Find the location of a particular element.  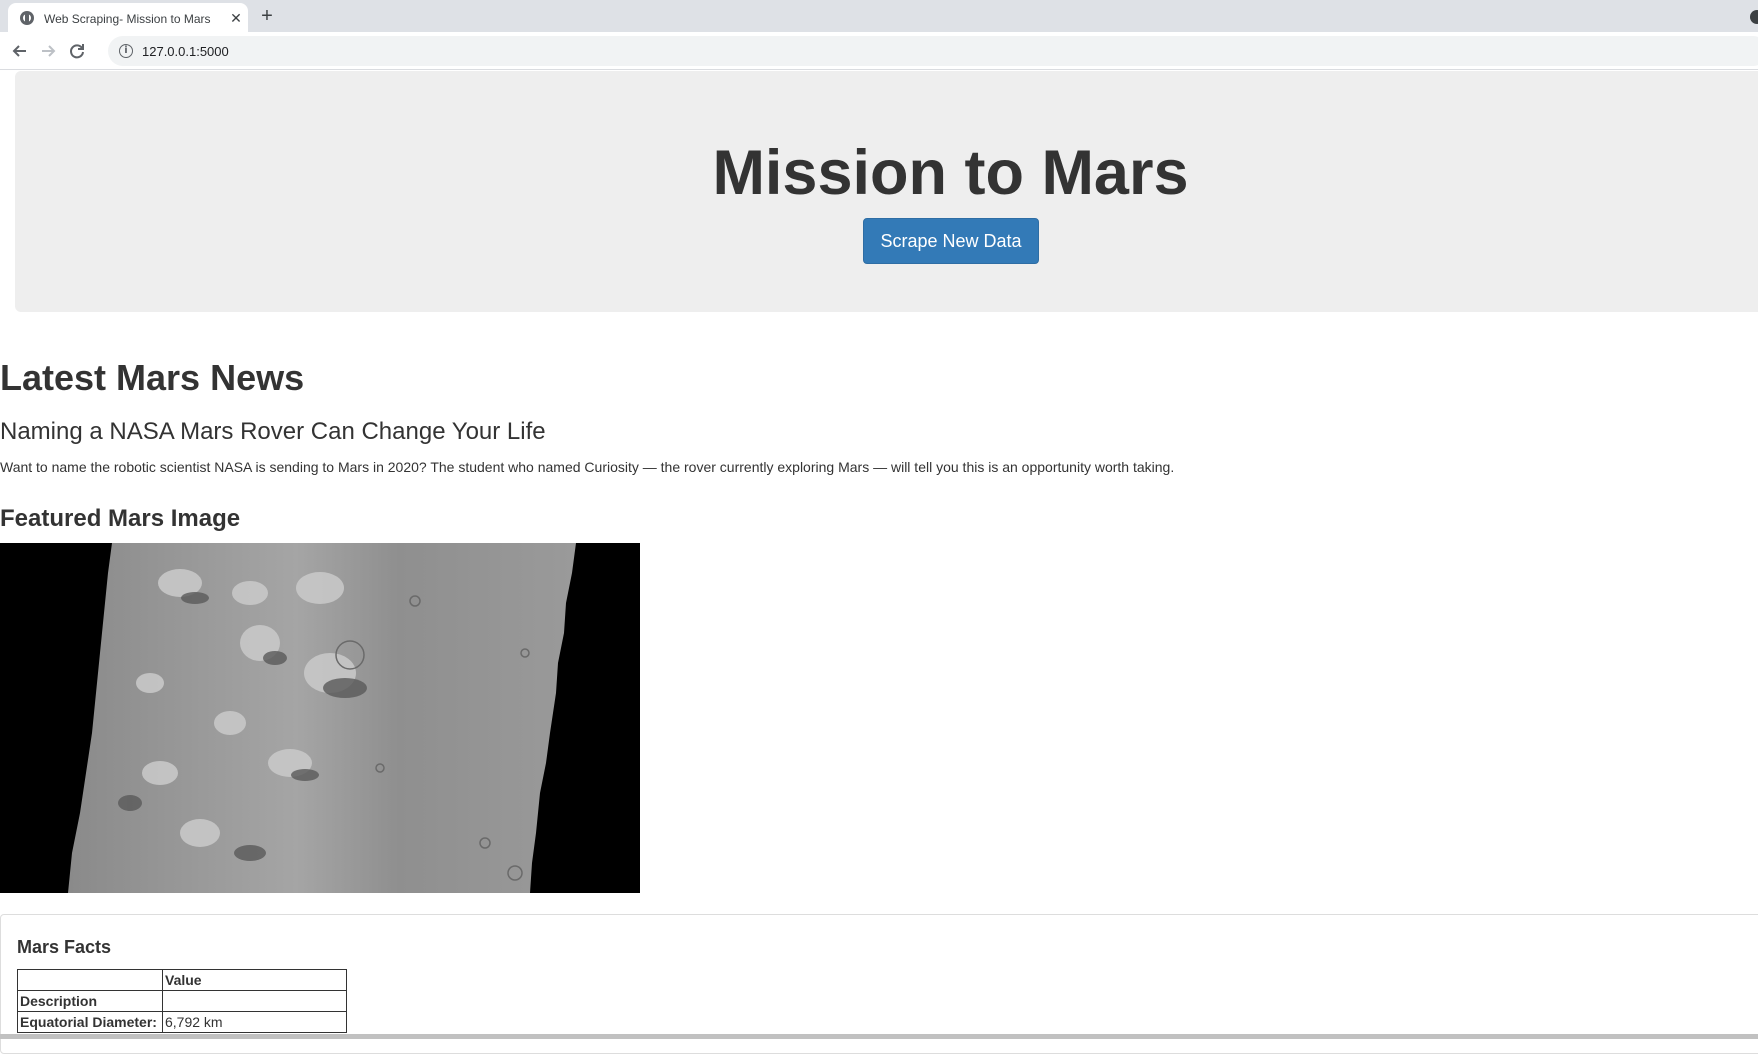

profile-icon is located at coordinates (1754, 17).